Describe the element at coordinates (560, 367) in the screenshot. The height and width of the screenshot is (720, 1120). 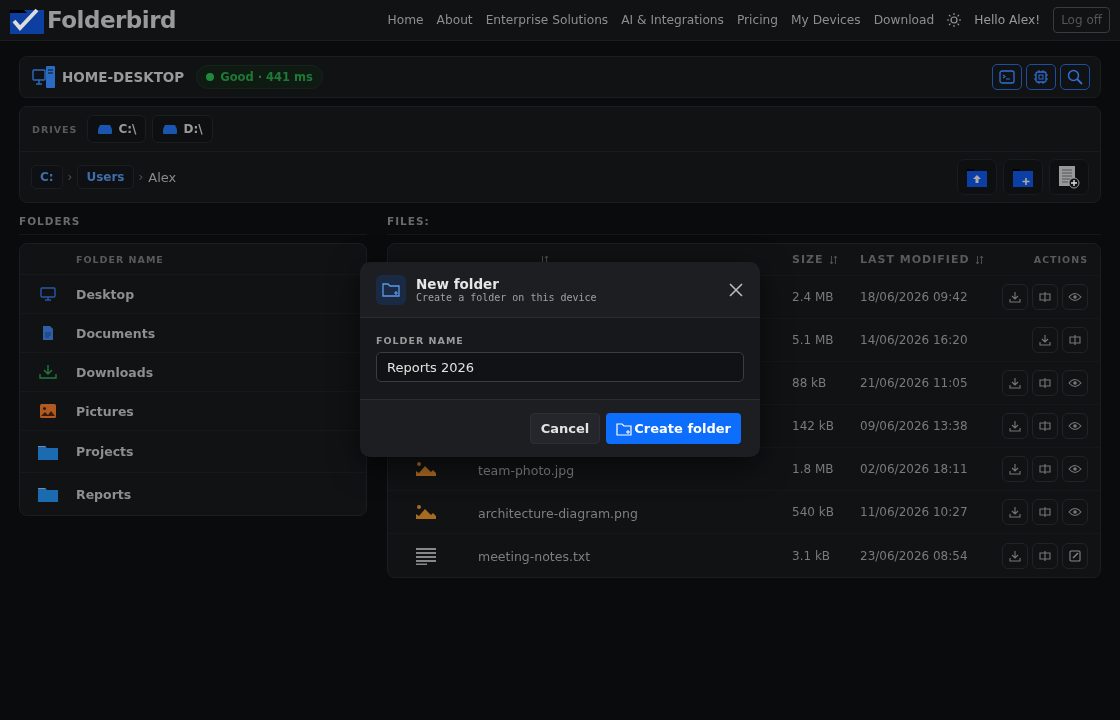
I see `folder-name-field: Reports 2026` at that location.